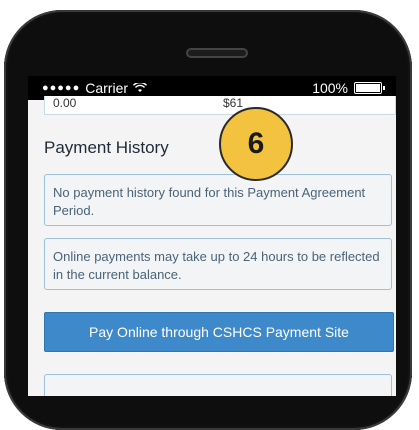 This screenshot has width=419, height=430. I want to click on previous-table-row: 0.00 $61, so click(220, 105).